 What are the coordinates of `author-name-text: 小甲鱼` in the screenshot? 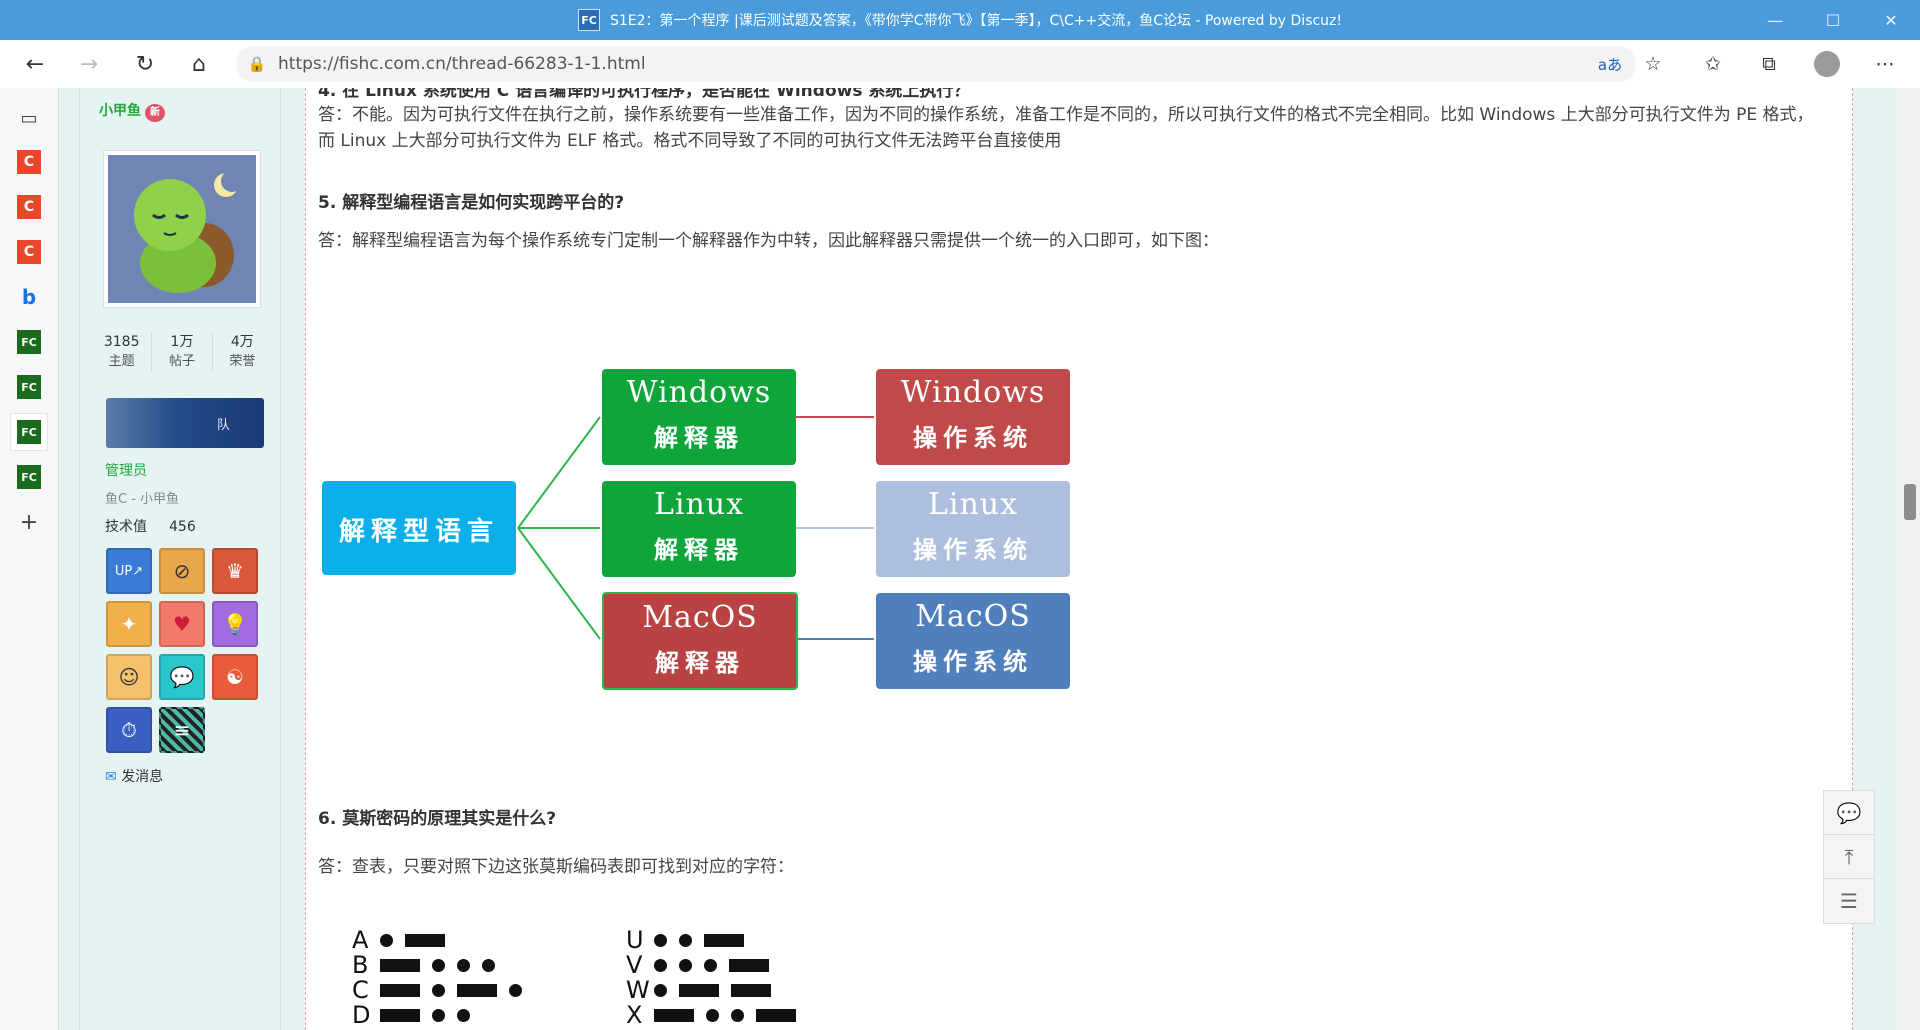 It's located at (120, 111).